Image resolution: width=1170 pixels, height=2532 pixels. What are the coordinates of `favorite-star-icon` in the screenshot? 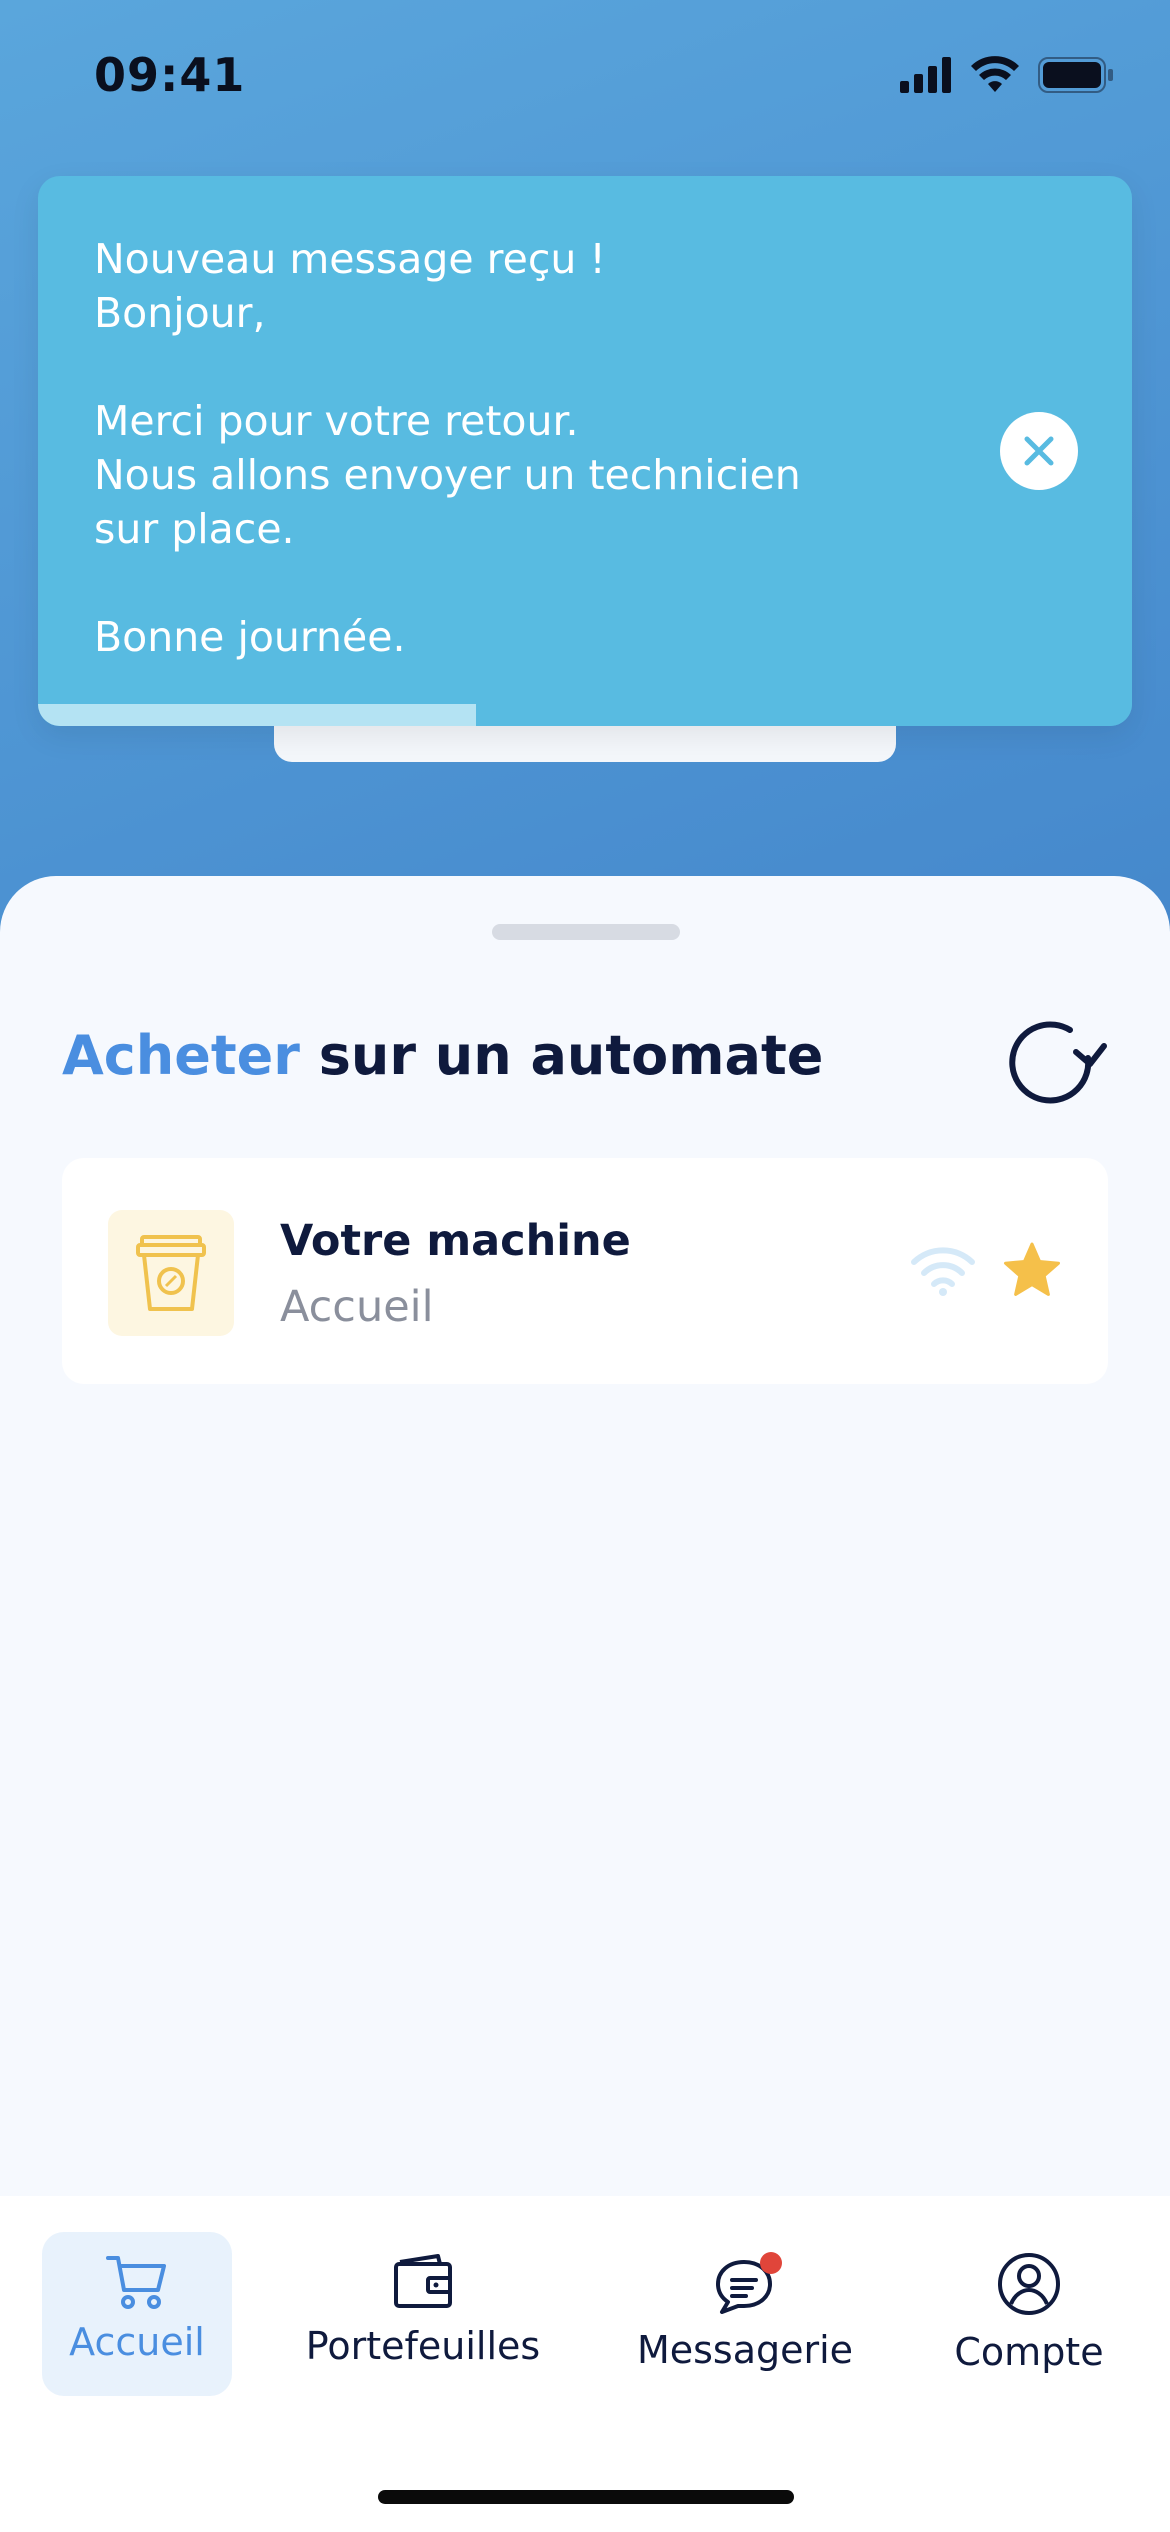 It's located at (1032, 1270).